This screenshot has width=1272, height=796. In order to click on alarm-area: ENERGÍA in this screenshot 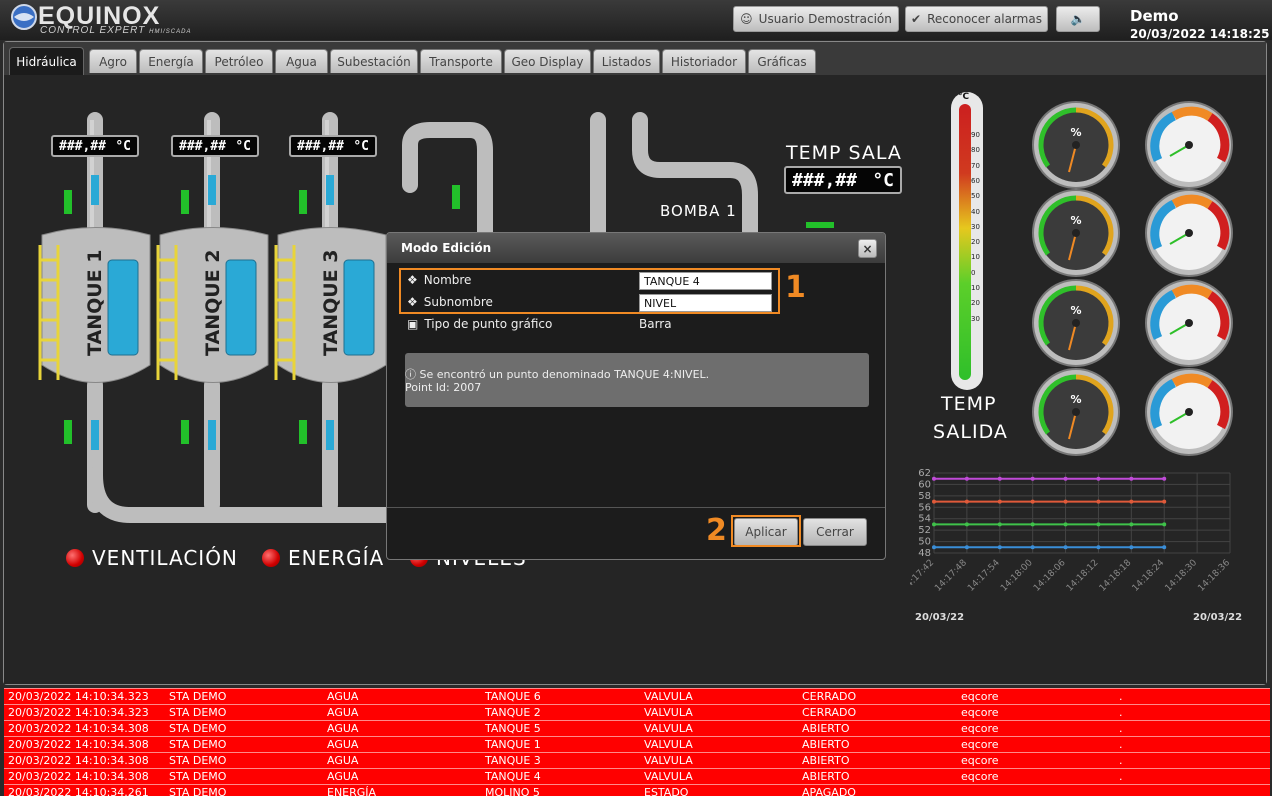, I will do `click(352, 791)`.